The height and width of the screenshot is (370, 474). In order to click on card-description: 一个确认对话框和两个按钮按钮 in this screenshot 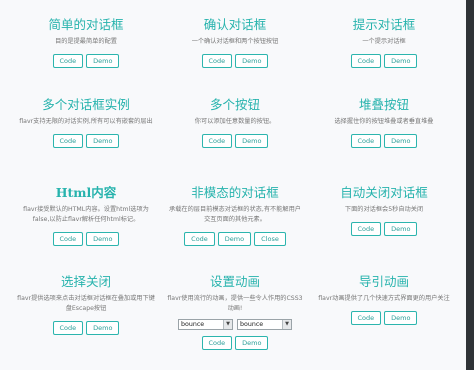, I will do `click(235, 41)`.